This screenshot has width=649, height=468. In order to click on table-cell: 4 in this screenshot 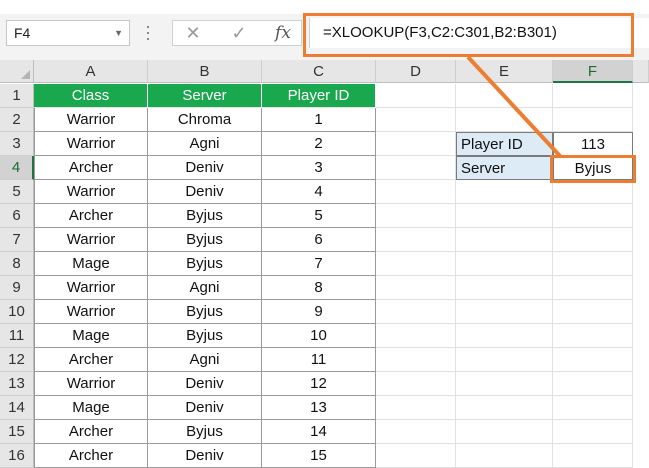, I will do `click(319, 192)`.